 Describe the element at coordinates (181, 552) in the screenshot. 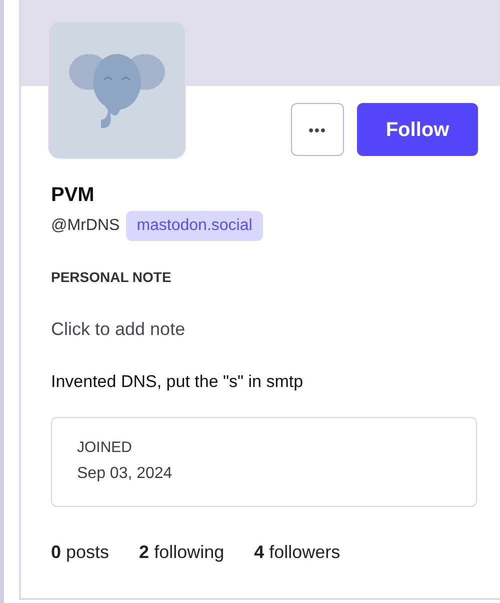

I see `stat-count: 2 following` at that location.